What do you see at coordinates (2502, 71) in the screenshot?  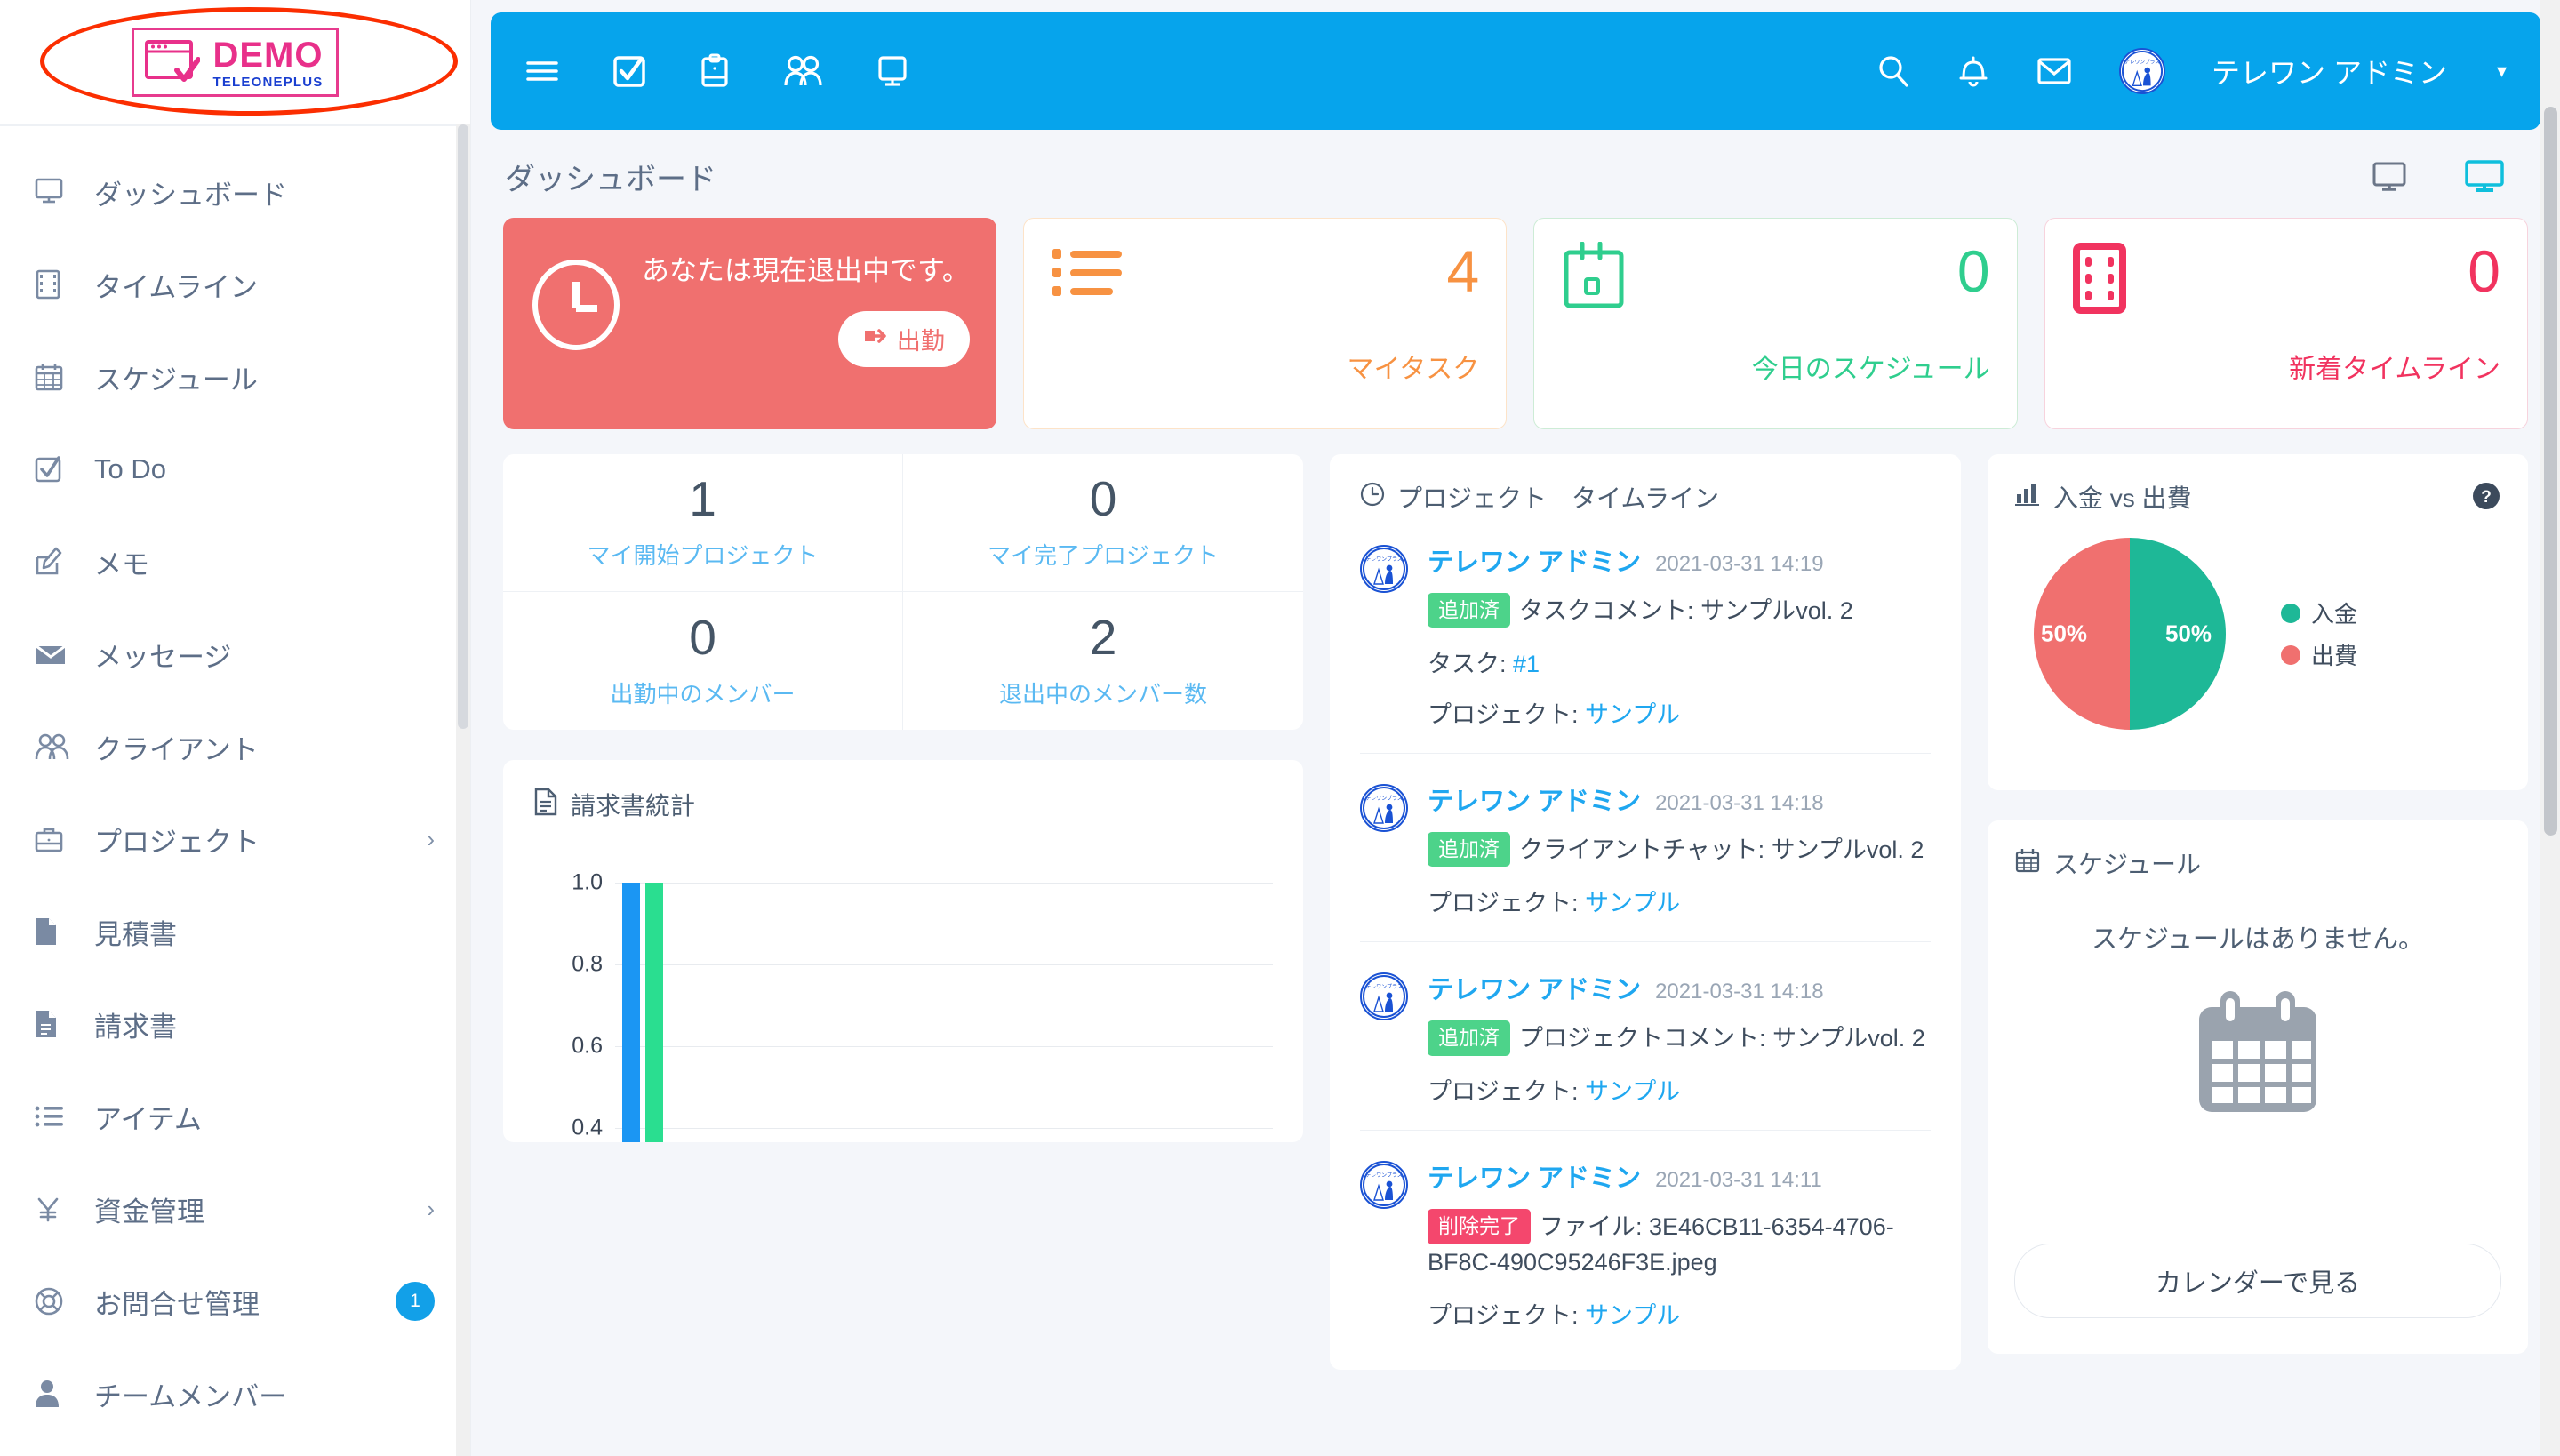 I see `chevron-down-icon: ▾` at bounding box center [2502, 71].